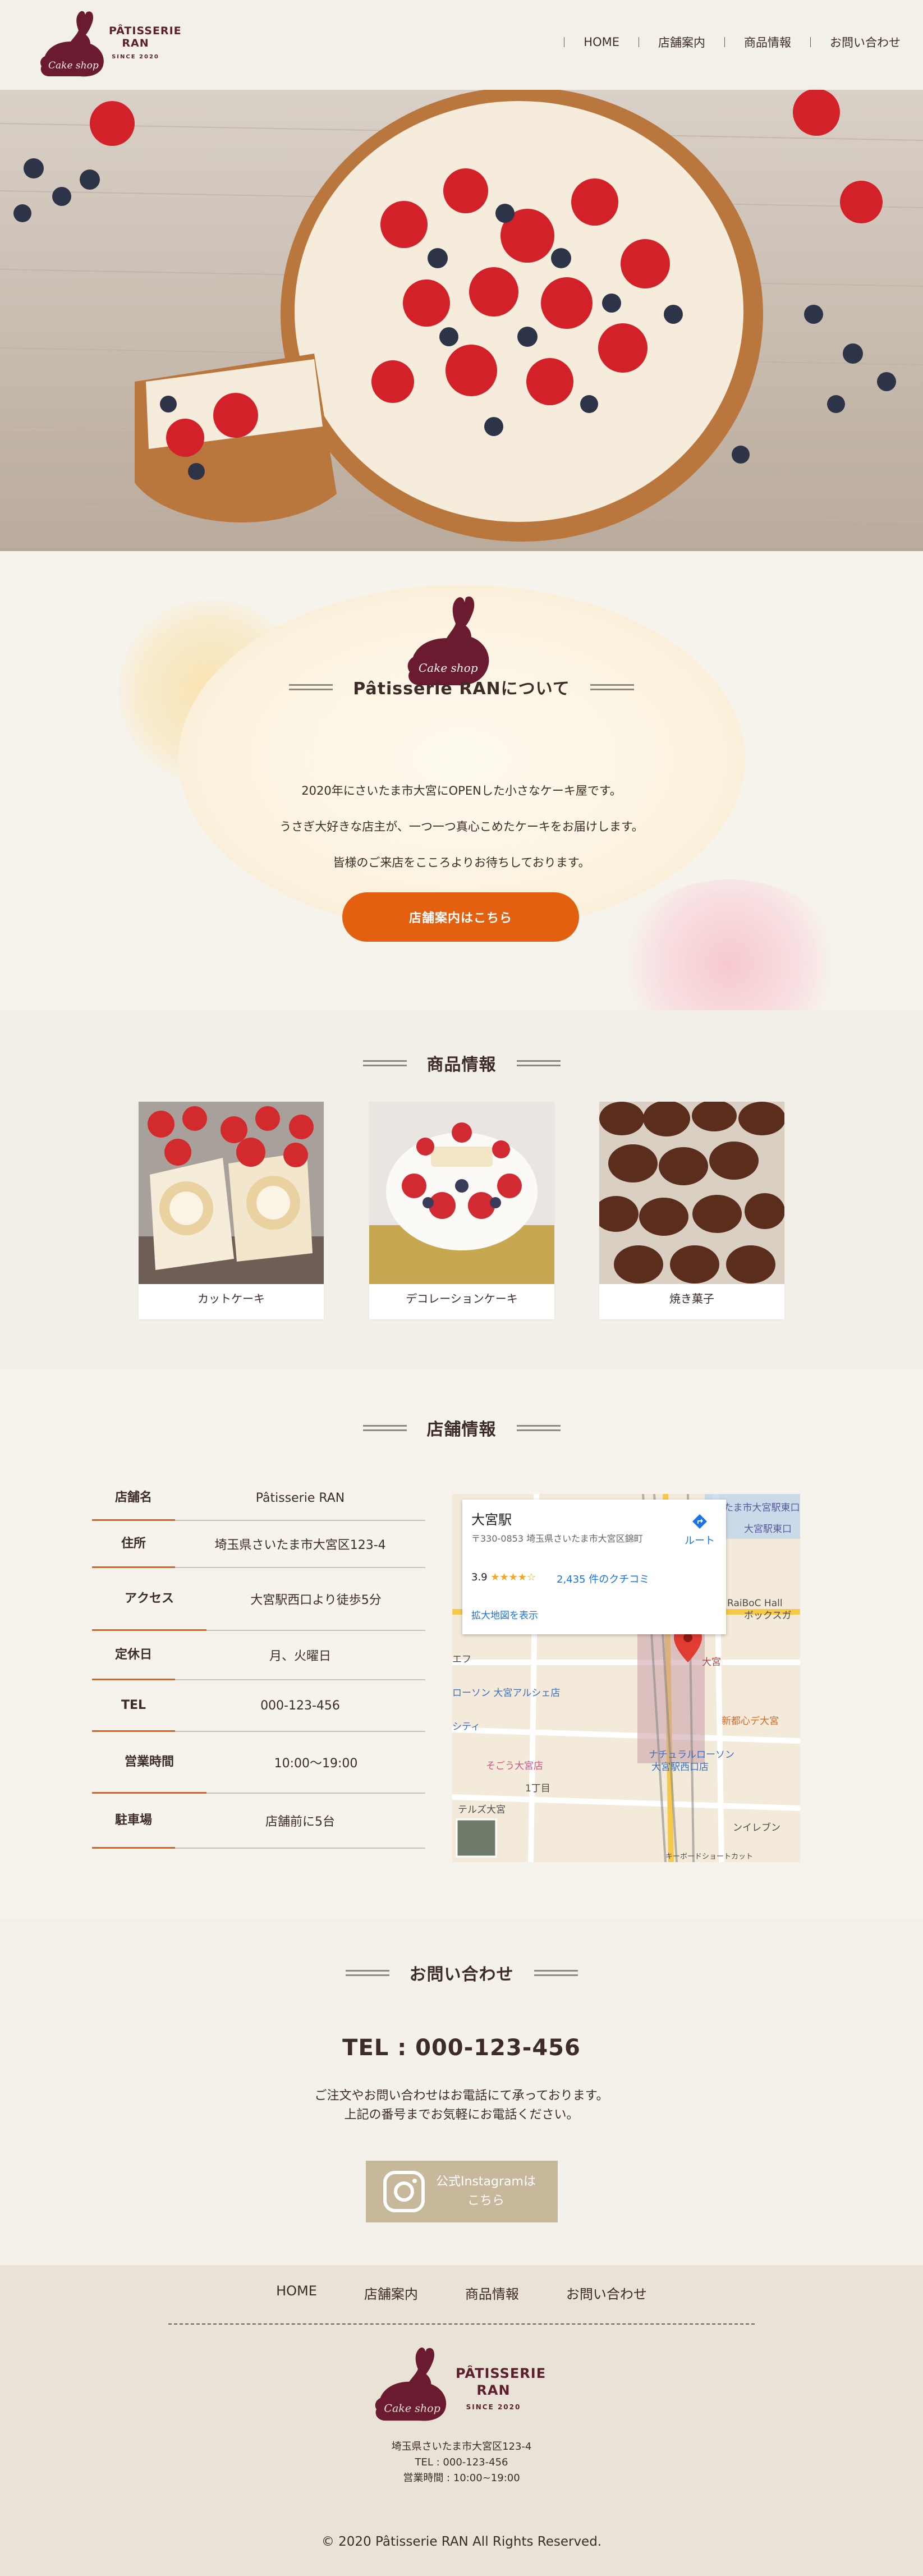 The image size is (923, 2576). What do you see at coordinates (300, 1498) in the screenshot?
I see `row-value: Pâtisserie RAN` at bounding box center [300, 1498].